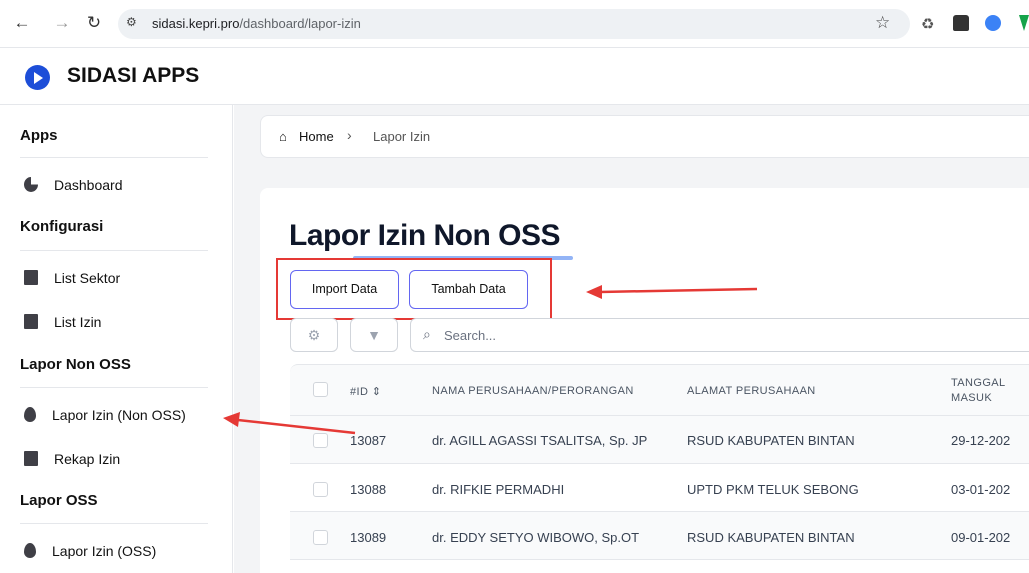 This screenshot has height=573, width=1029. I want to click on reload-icon: ↻, so click(94, 23).